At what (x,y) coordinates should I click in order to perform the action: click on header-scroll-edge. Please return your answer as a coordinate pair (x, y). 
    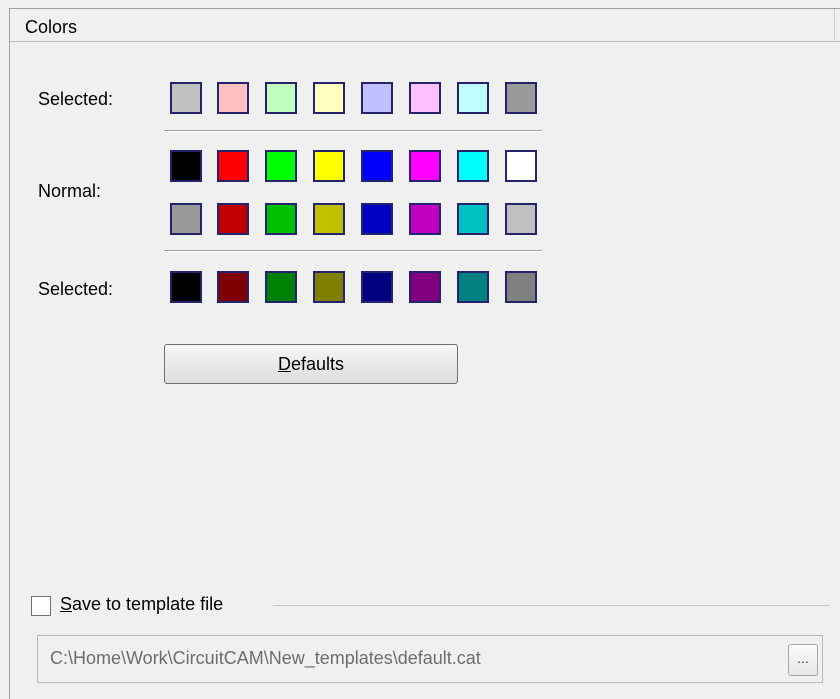
    Looking at the image, I should click on (837, 25).